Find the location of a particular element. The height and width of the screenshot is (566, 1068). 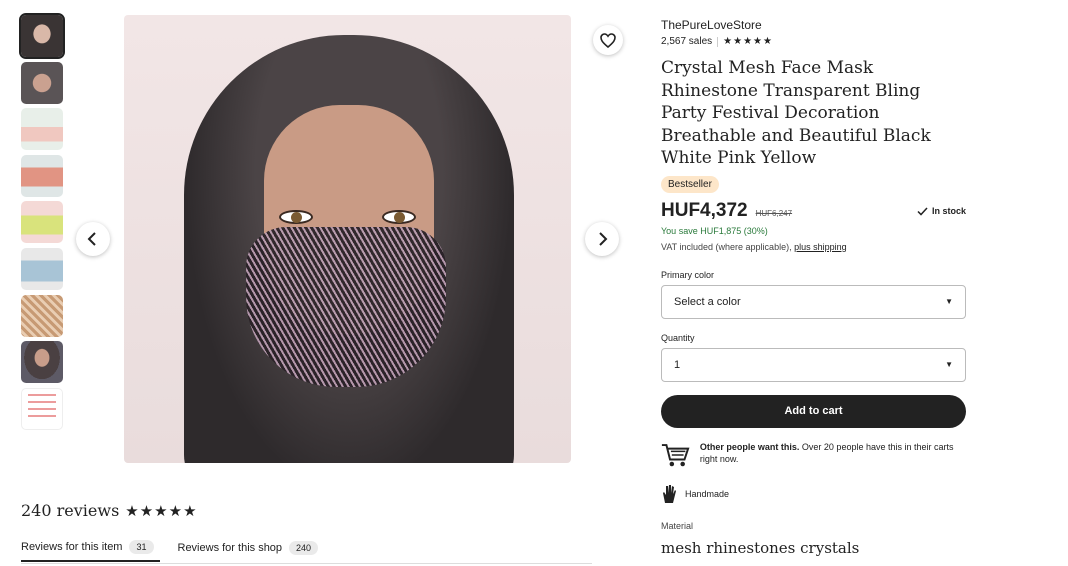

reviews-heading: 240 reviews ★★★★★ is located at coordinates (109, 510).